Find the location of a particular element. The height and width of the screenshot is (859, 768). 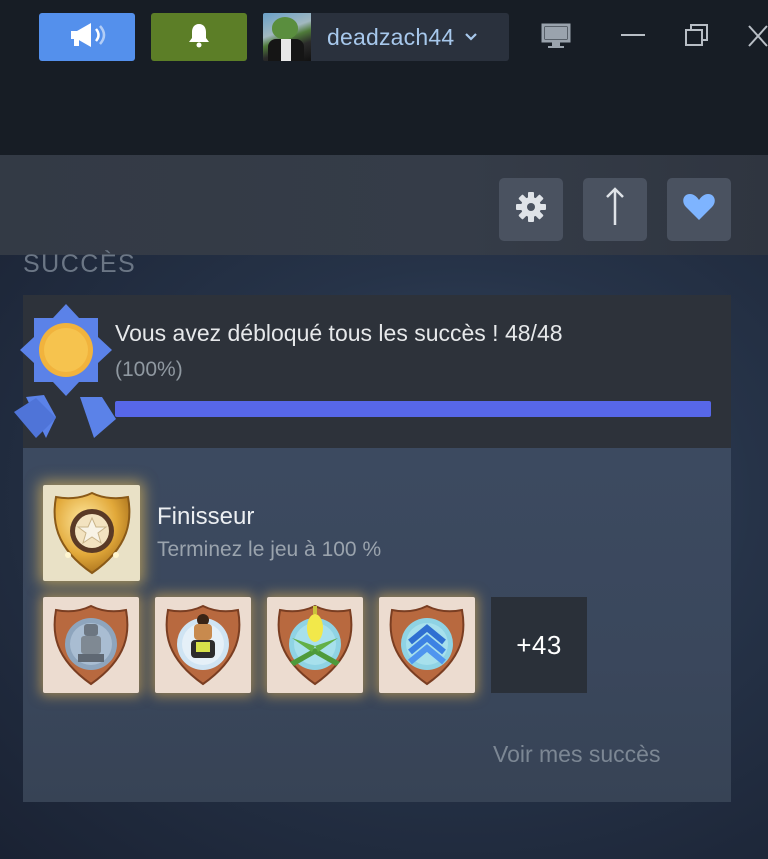

username-label: deadzach44 is located at coordinates (391, 36).